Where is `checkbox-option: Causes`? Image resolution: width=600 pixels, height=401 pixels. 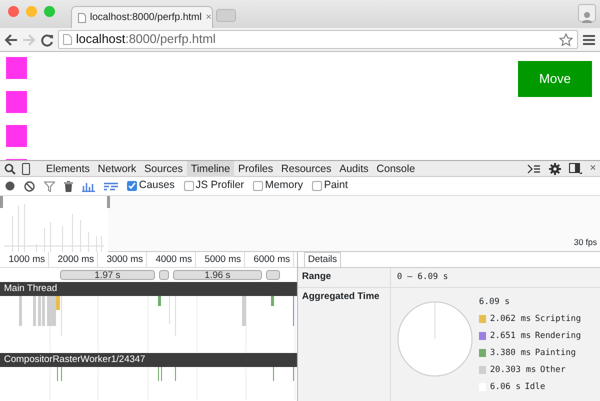 checkbox-option: Causes is located at coordinates (151, 186).